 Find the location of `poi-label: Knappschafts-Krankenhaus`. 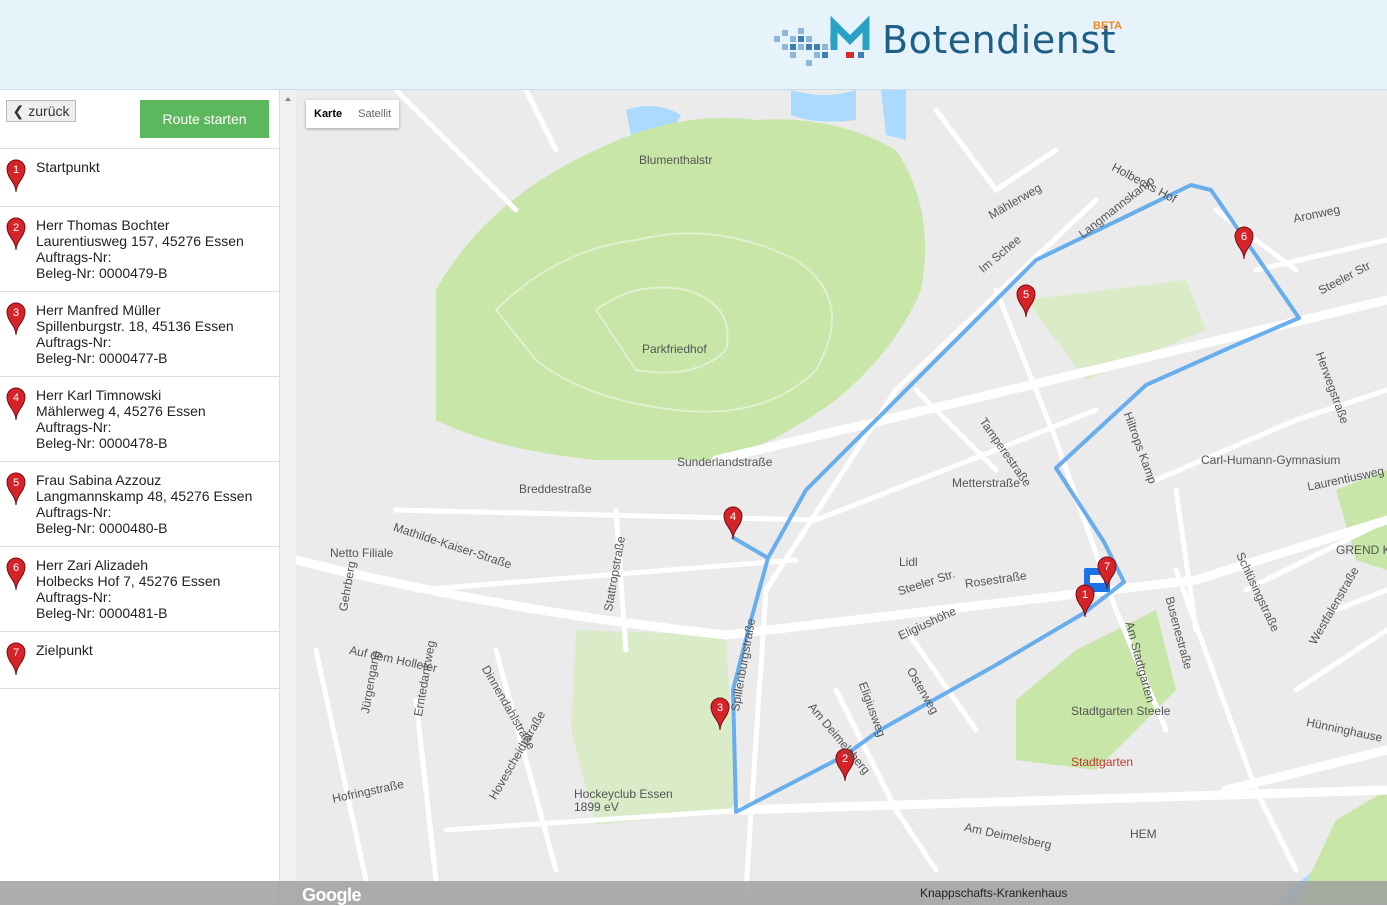

poi-label: Knappschafts-Krankenhaus is located at coordinates (994, 893).